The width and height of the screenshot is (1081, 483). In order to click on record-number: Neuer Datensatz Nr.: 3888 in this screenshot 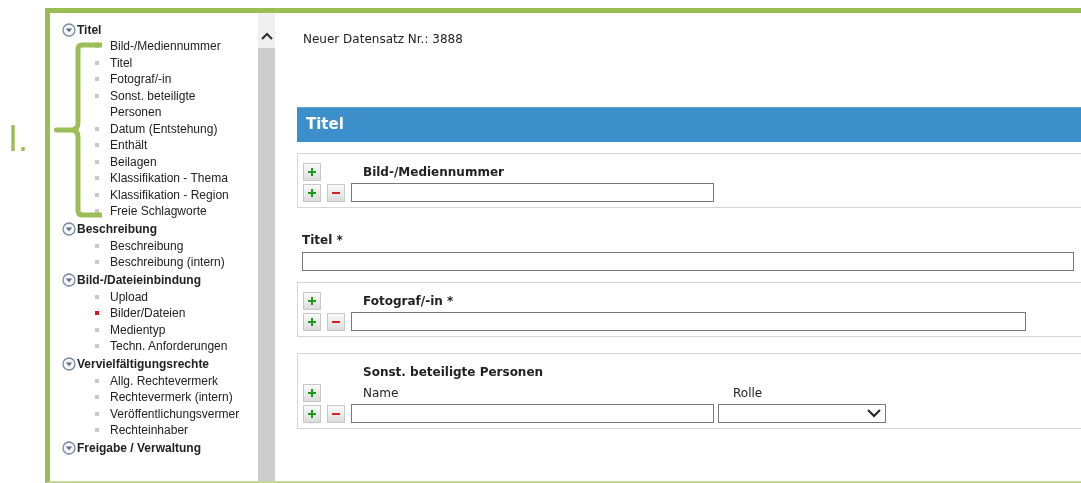, I will do `click(383, 39)`.